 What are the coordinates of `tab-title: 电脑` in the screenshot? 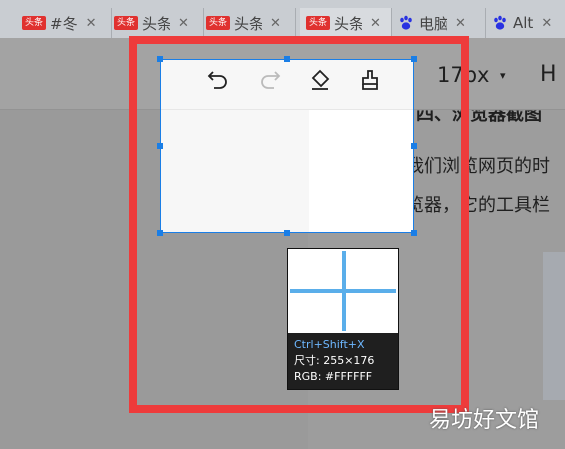 It's located at (433, 23).